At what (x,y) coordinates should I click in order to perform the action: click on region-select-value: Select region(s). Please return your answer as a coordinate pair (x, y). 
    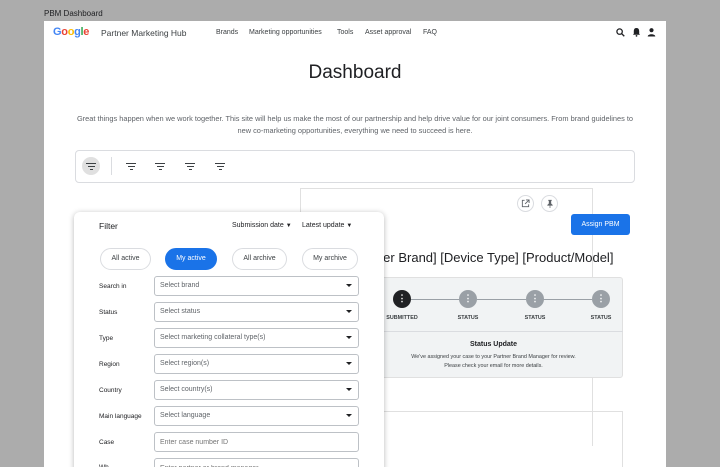
    Looking at the image, I should click on (185, 363).